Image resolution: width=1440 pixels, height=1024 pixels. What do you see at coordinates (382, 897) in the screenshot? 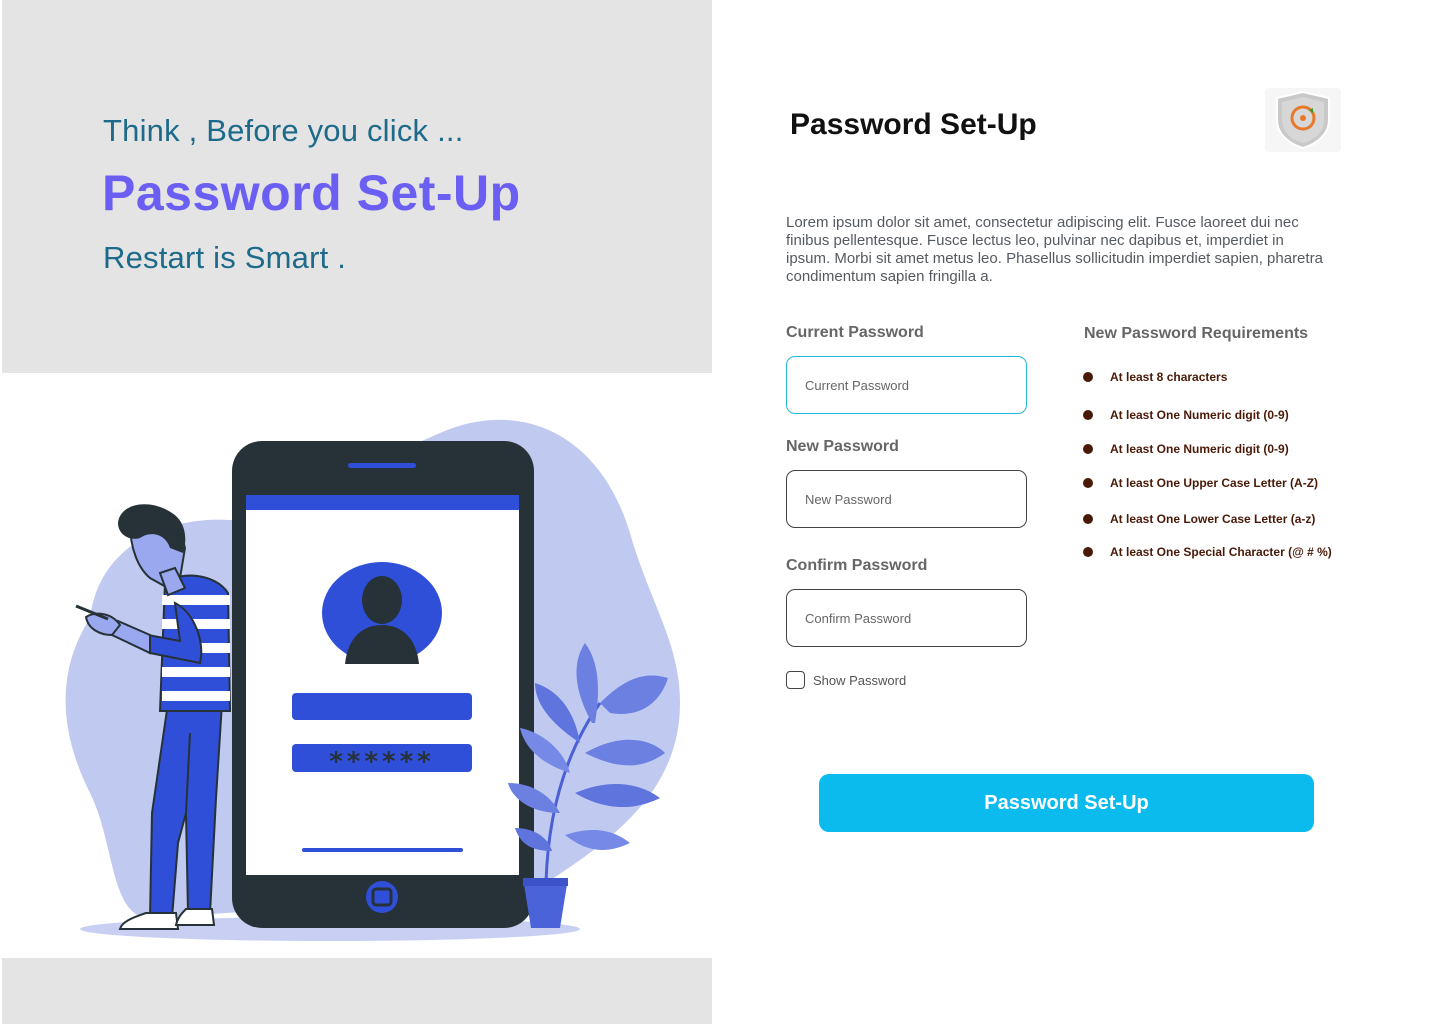
I see `phone-home-button` at bounding box center [382, 897].